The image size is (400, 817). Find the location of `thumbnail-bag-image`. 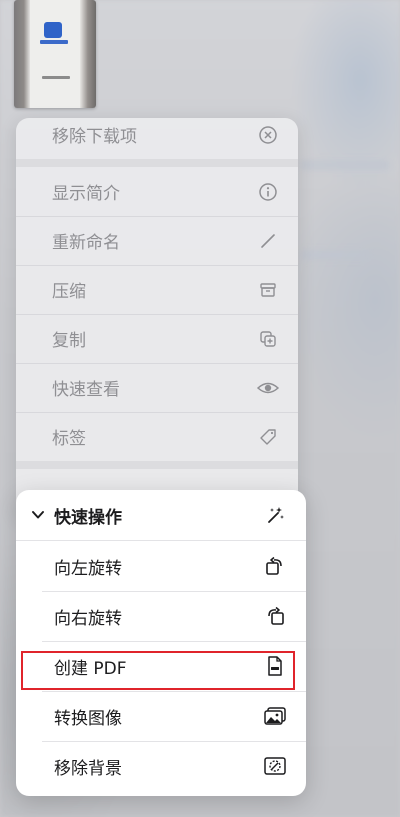

thumbnail-bag-image is located at coordinates (55, 54).